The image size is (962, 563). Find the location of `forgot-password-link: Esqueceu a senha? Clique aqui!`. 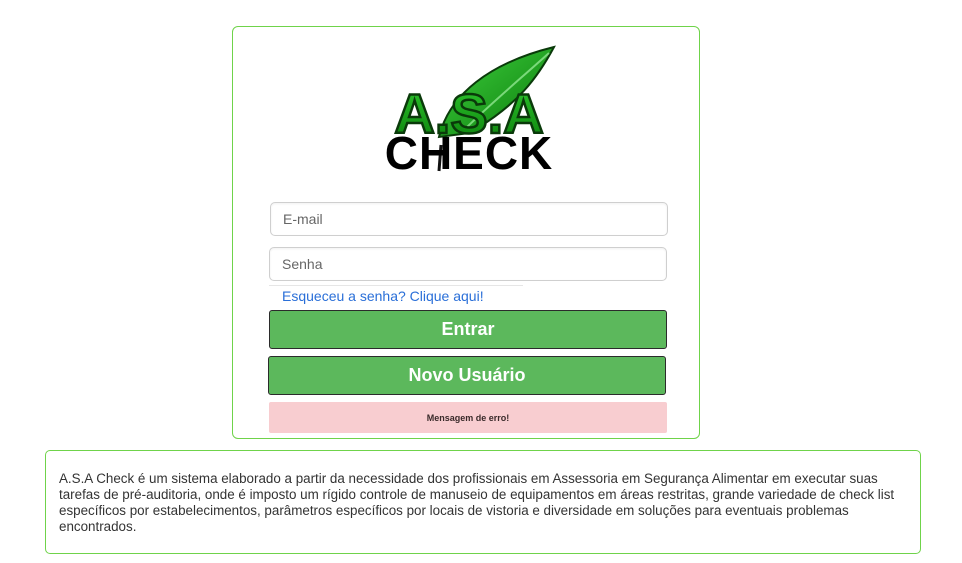

forgot-password-link: Esqueceu a senha? Clique aqui! is located at coordinates (383, 296).